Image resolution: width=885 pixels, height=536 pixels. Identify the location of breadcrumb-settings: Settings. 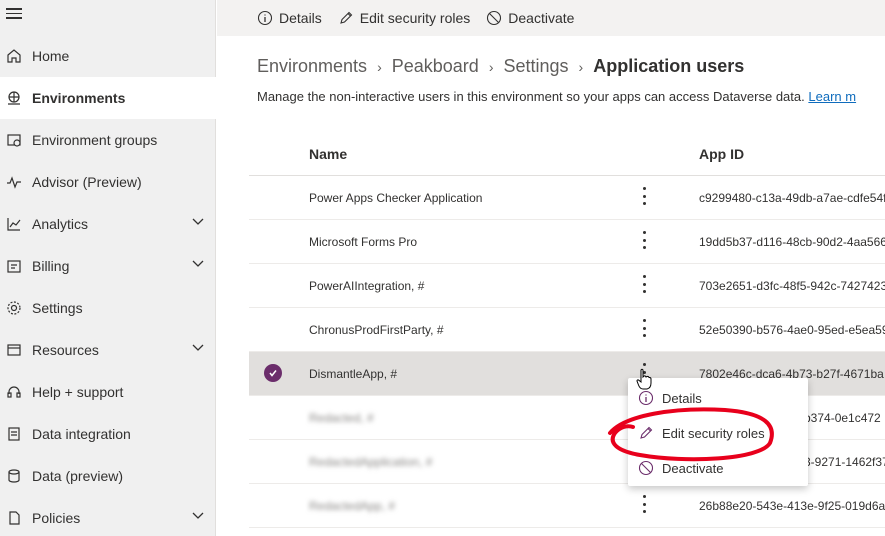
(535, 66).